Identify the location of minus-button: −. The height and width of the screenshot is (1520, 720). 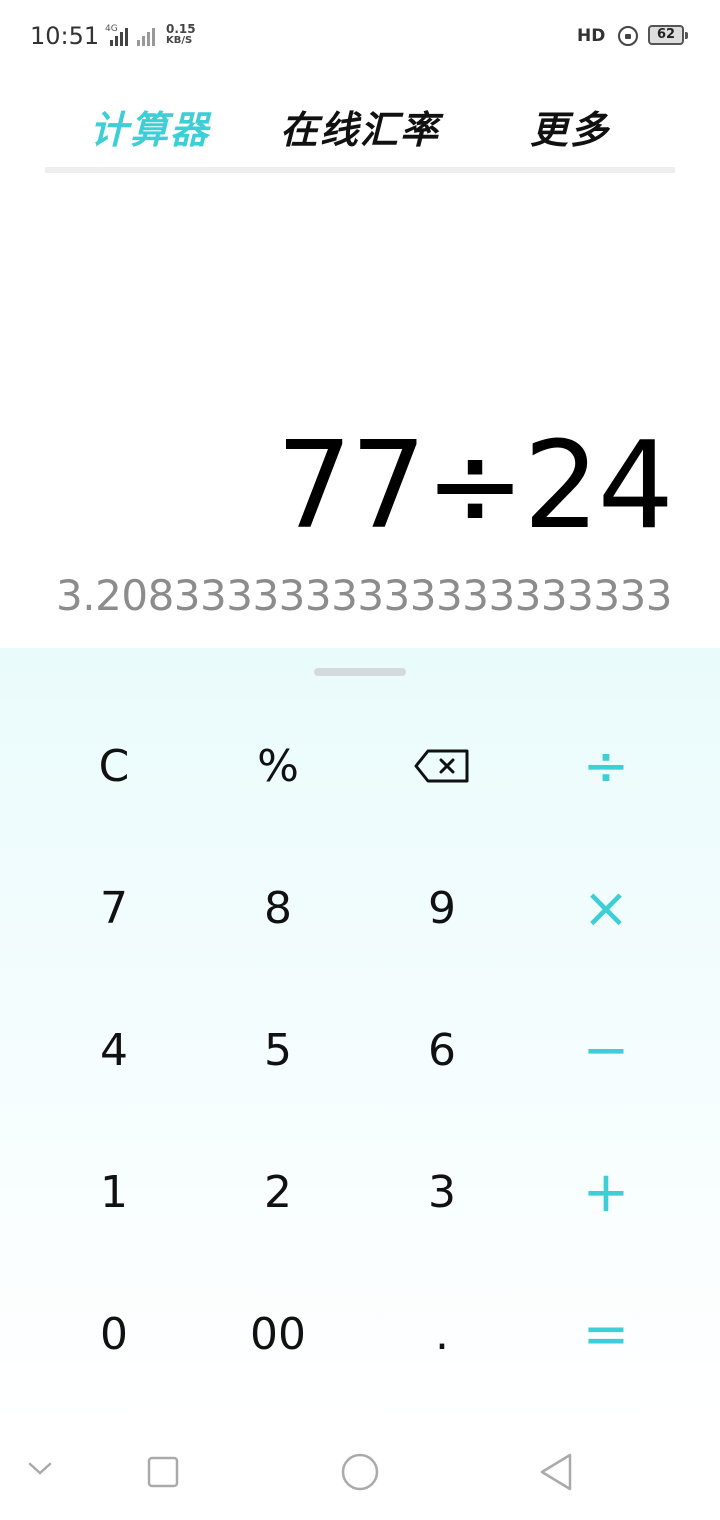
(606, 1050).